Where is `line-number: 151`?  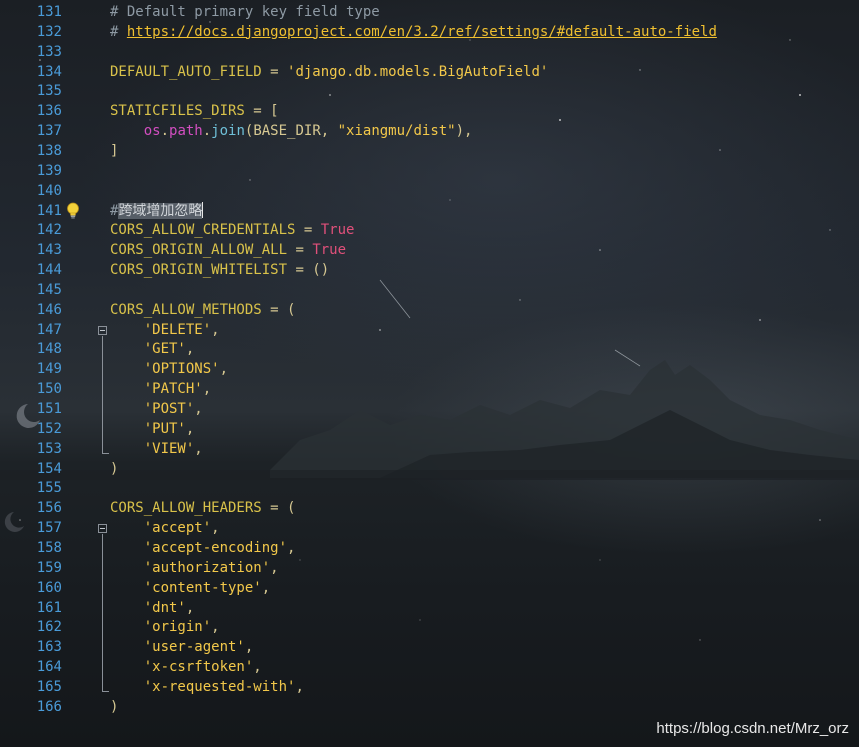
line-number: 151 is located at coordinates (49, 409).